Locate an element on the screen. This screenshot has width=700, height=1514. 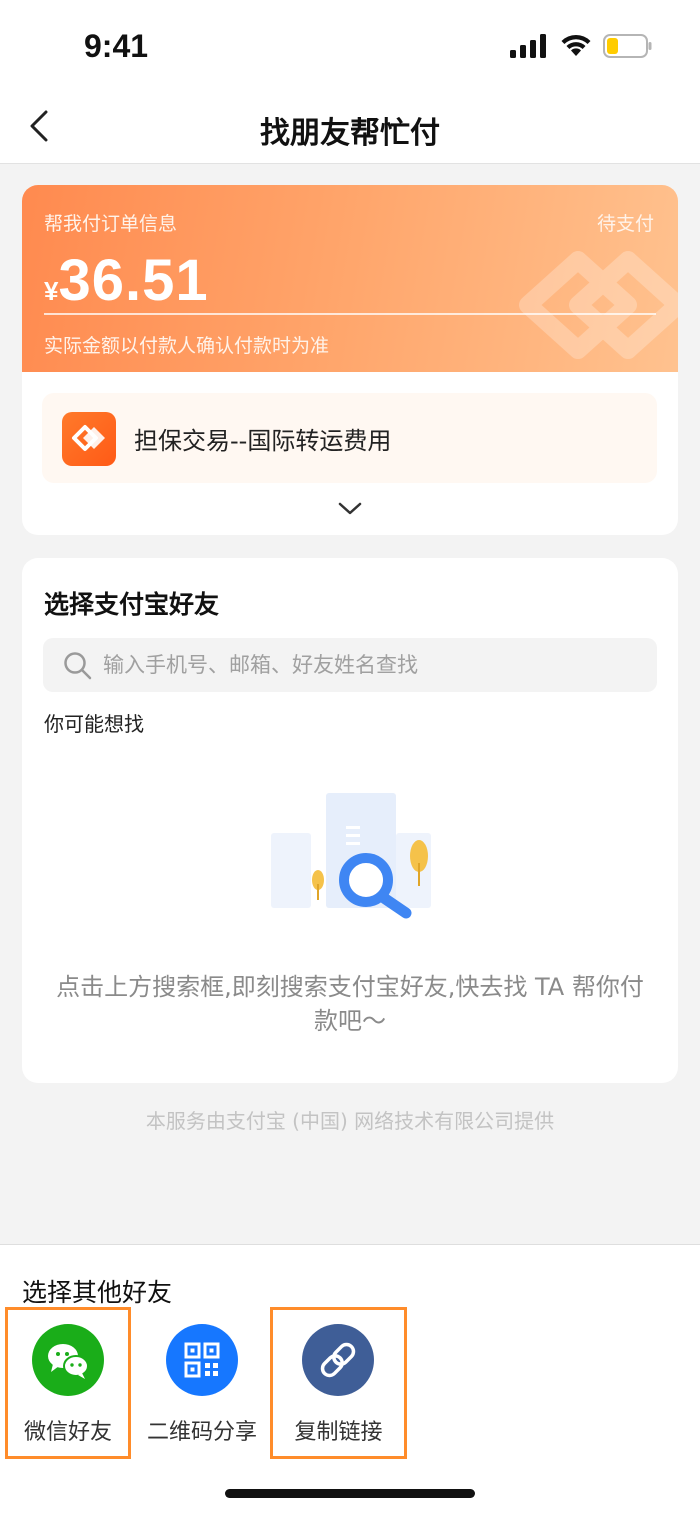
other-friends-title: 选择其他好友 is located at coordinates (97, 1292).